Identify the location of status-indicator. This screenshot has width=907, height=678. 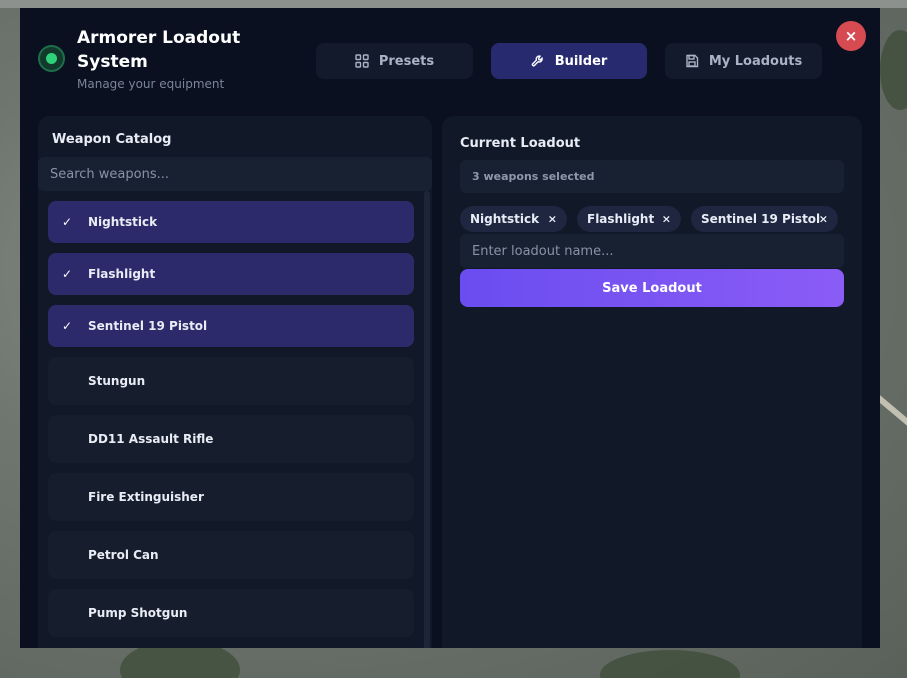
(51, 58).